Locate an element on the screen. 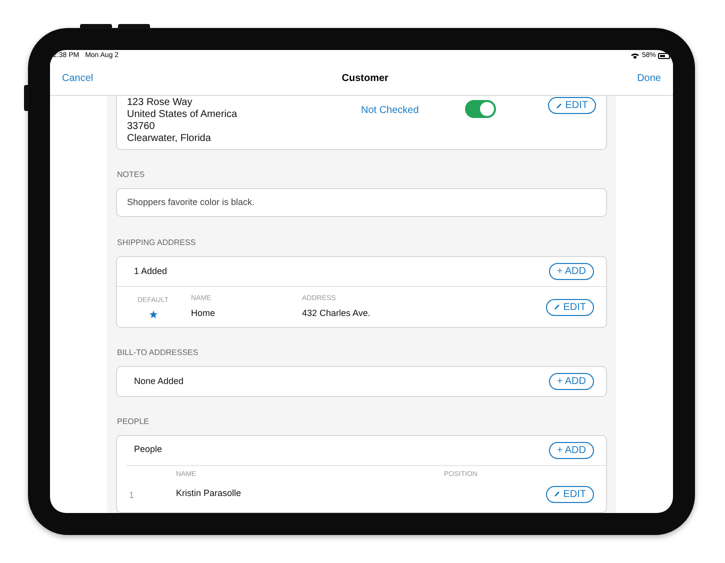  address-line: Clearwater, Florida is located at coordinates (169, 139).